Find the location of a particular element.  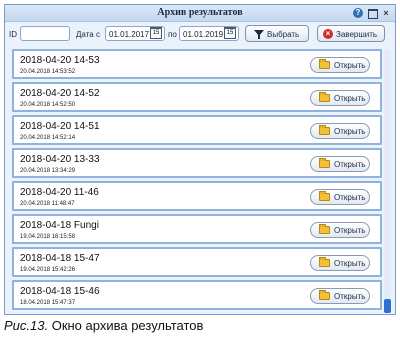

date-to-field: 01.01.2019 15 is located at coordinates (209, 33).